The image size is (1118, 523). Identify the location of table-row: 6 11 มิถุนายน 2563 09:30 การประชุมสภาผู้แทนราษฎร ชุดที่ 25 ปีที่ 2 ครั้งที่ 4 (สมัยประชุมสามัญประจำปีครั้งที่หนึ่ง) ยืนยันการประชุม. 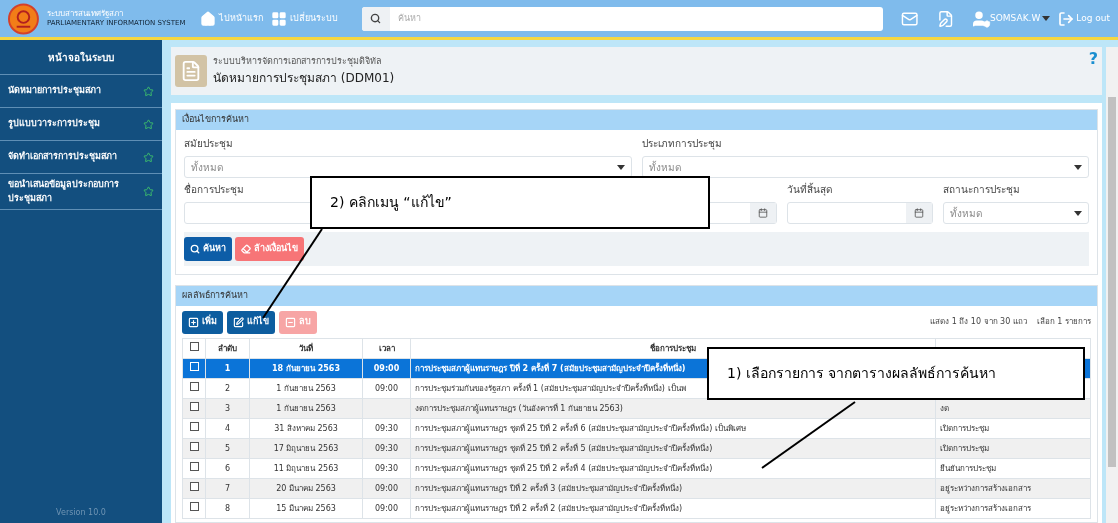
(636, 468).